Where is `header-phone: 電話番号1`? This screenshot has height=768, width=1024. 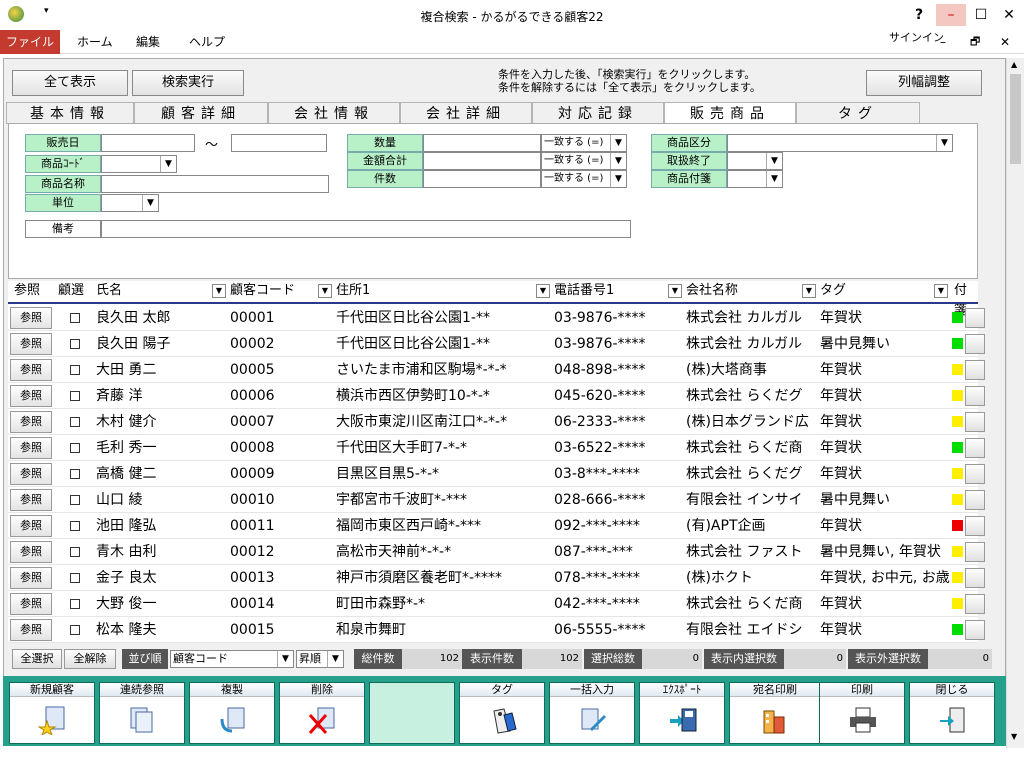 header-phone: 電話番号1 is located at coordinates (584, 291).